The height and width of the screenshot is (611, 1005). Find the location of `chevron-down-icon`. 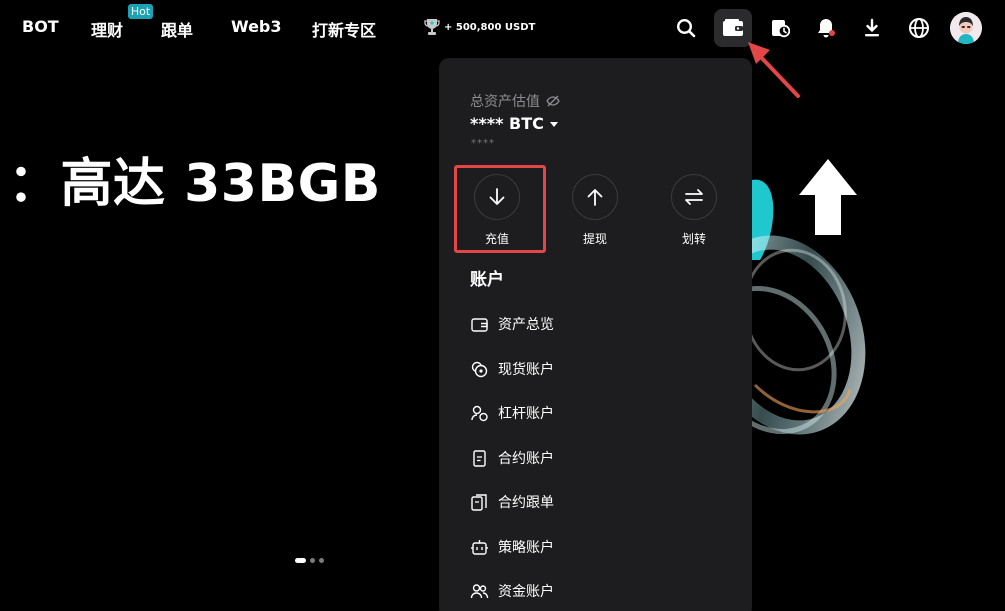

chevron-down-icon is located at coordinates (553, 124).